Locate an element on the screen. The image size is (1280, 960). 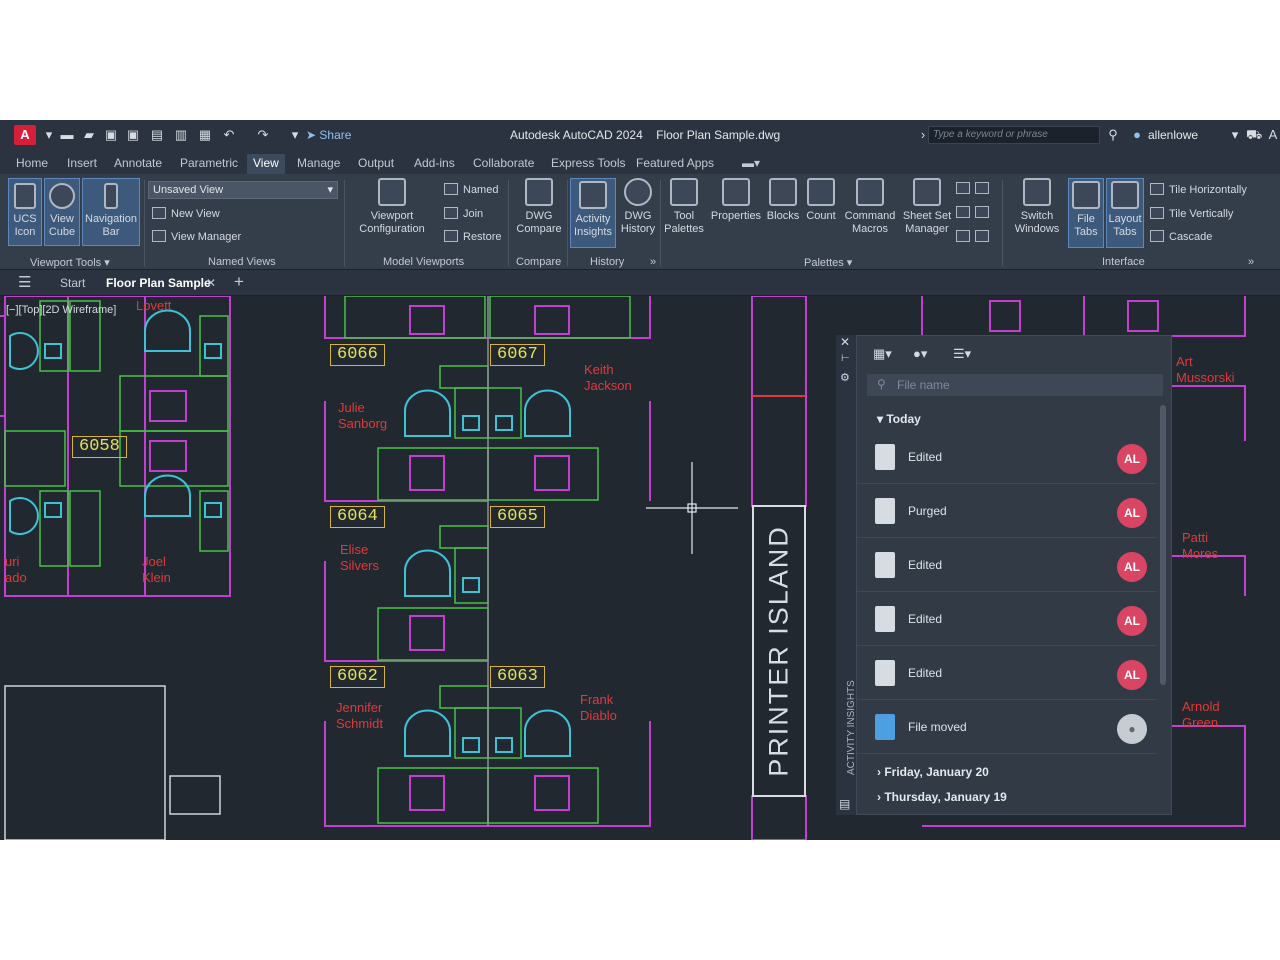
ucs-icon-button: UCS Icon is located at coordinates (25, 212).